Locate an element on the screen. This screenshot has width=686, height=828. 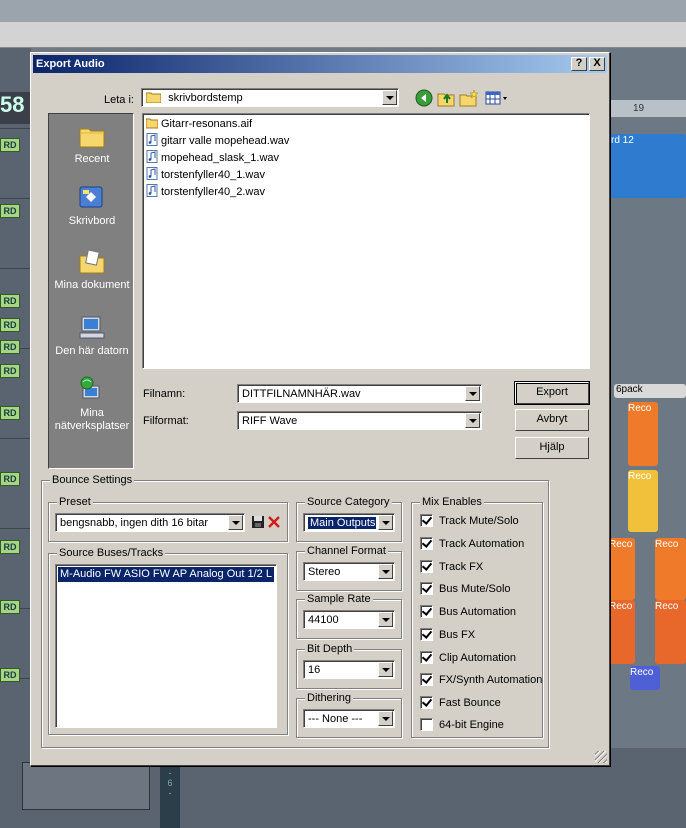
sample-rate-value: 44100 is located at coordinates (323, 620).